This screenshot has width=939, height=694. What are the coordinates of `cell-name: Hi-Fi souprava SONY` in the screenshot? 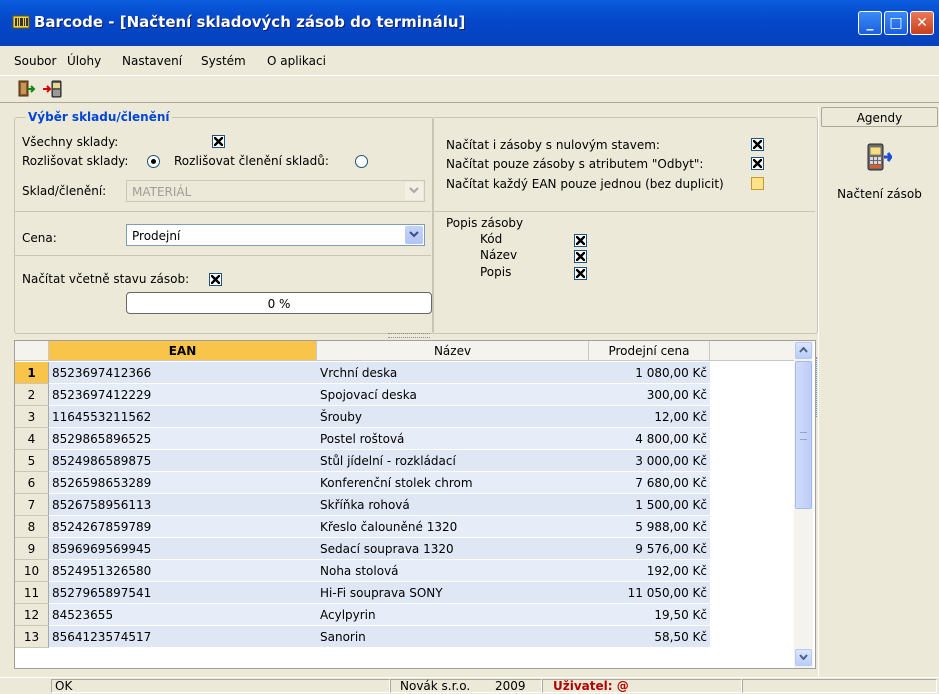 It's located at (453, 593).